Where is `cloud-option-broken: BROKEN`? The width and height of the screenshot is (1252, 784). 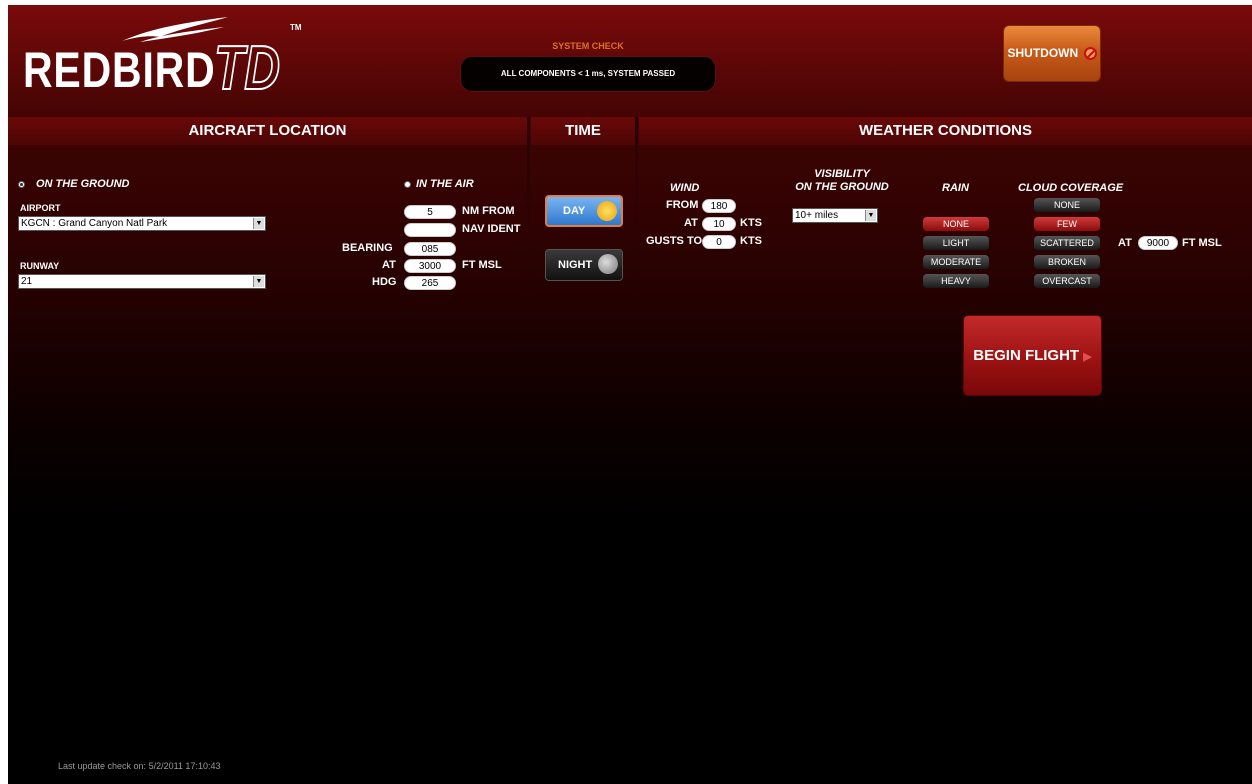 cloud-option-broken: BROKEN is located at coordinates (1067, 262).